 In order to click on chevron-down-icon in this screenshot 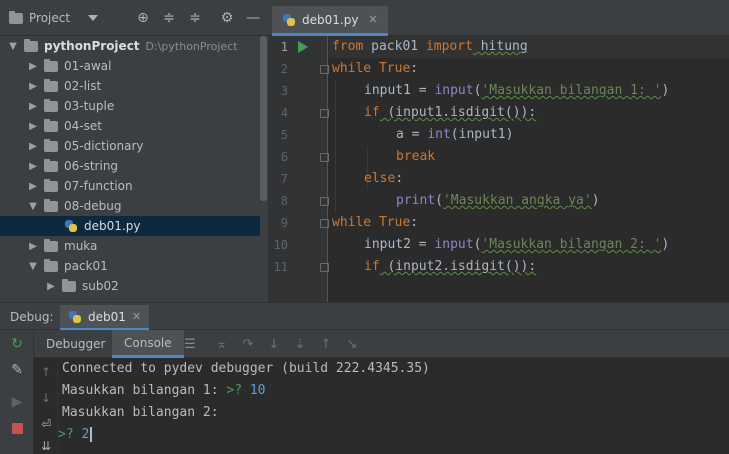, I will do `click(93, 18)`.